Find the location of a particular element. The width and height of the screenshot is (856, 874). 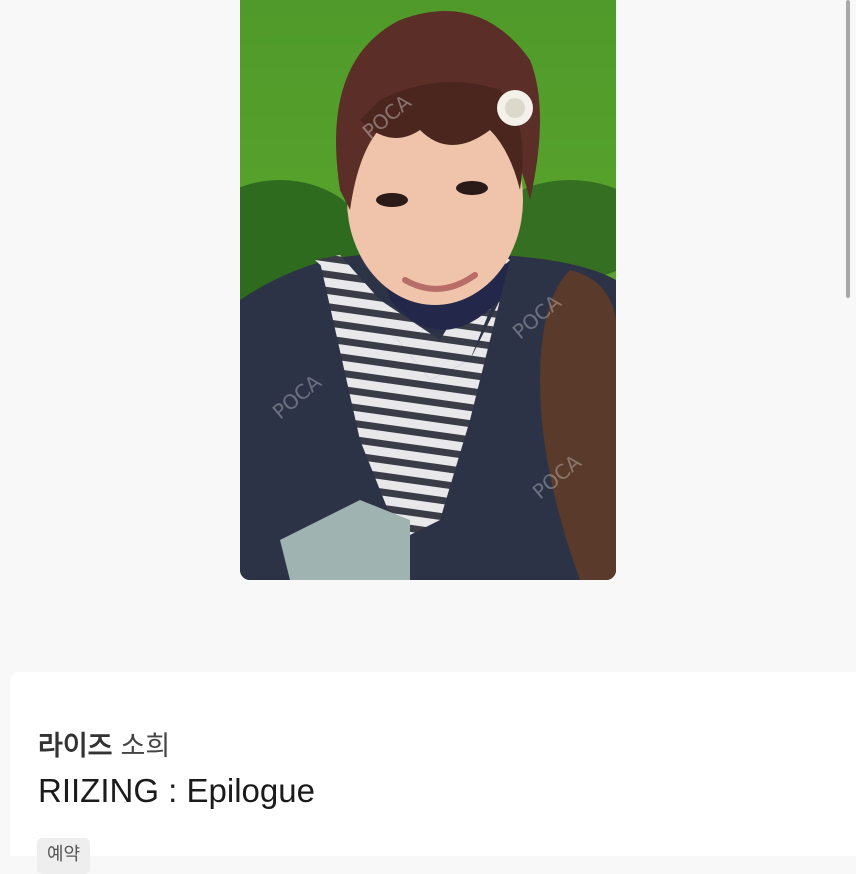

album-title: RIIZING : Epilogue is located at coordinates (176, 791).